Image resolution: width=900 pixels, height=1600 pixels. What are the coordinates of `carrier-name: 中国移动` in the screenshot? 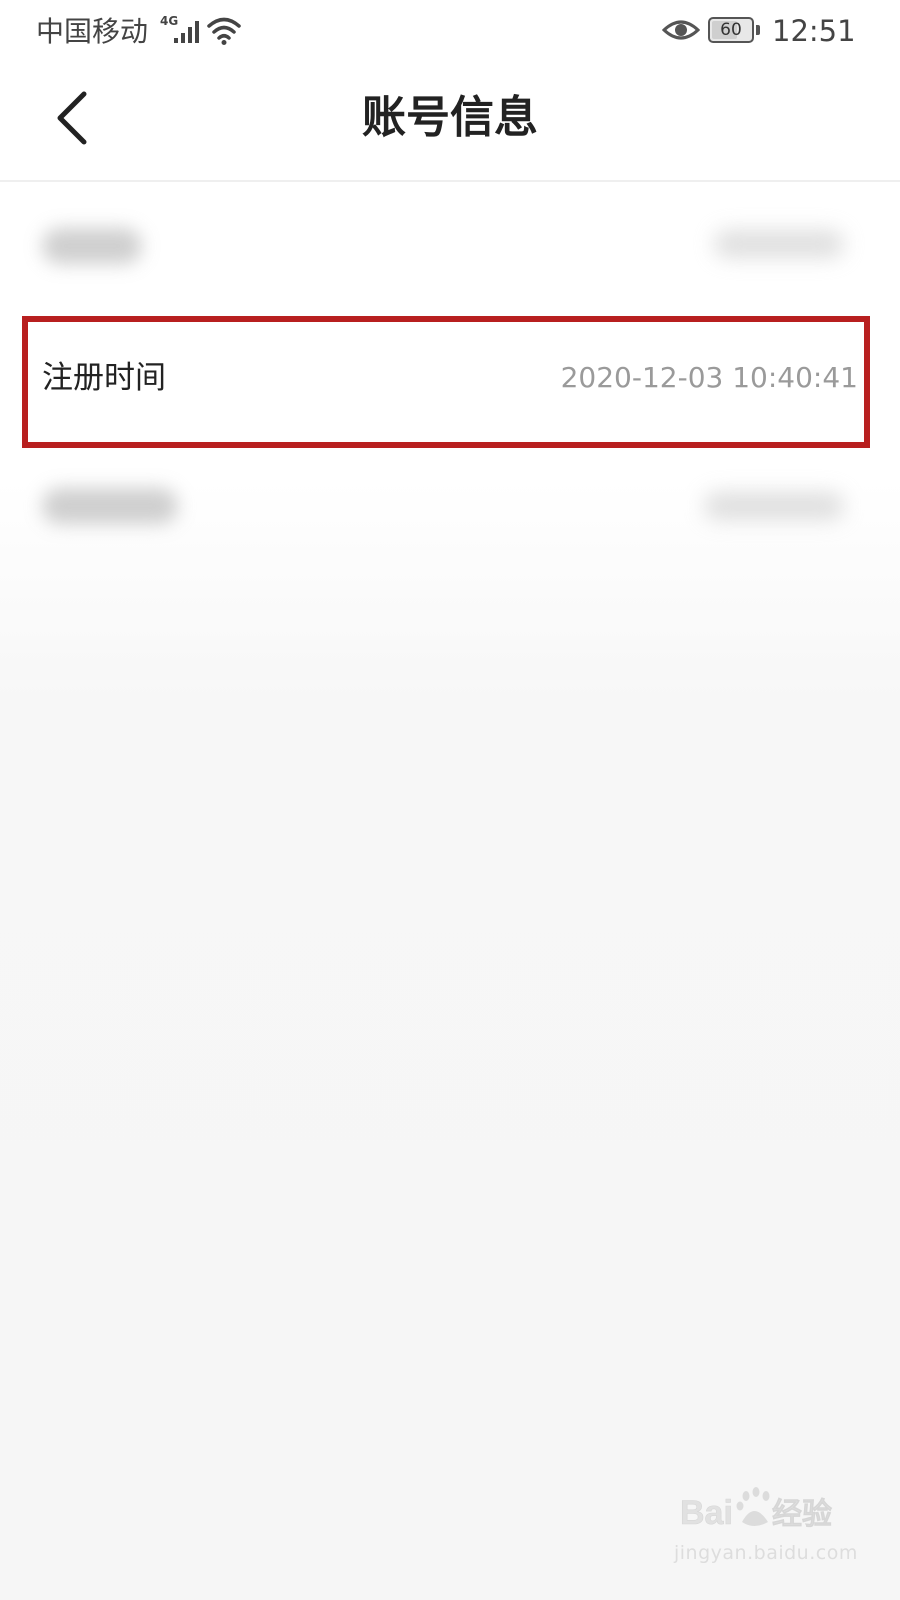 It's located at (92, 31).